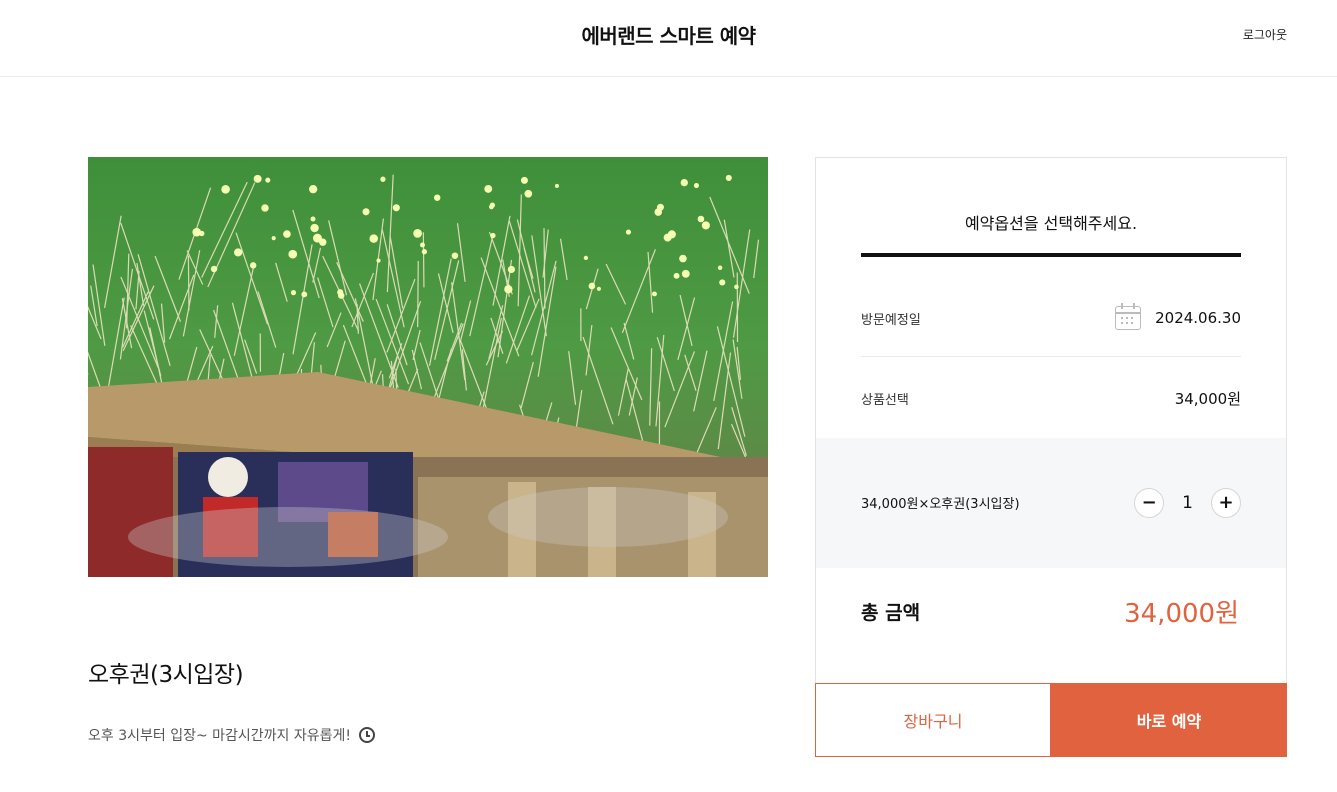  Describe the element at coordinates (1198, 318) in the screenshot. I see `visit-date-value: 2024.06.30` at that location.